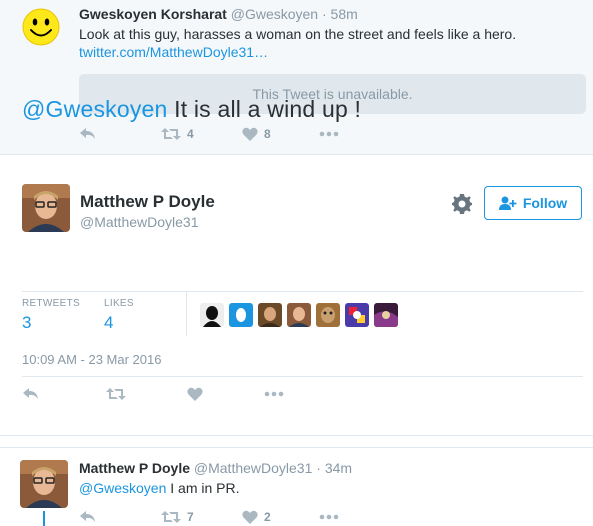 Image resolution: width=593 pixels, height=526 pixels. What do you see at coordinates (172, 394) in the screenshot?
I see `main-tweet-actions` at bounding box center [172, 394].